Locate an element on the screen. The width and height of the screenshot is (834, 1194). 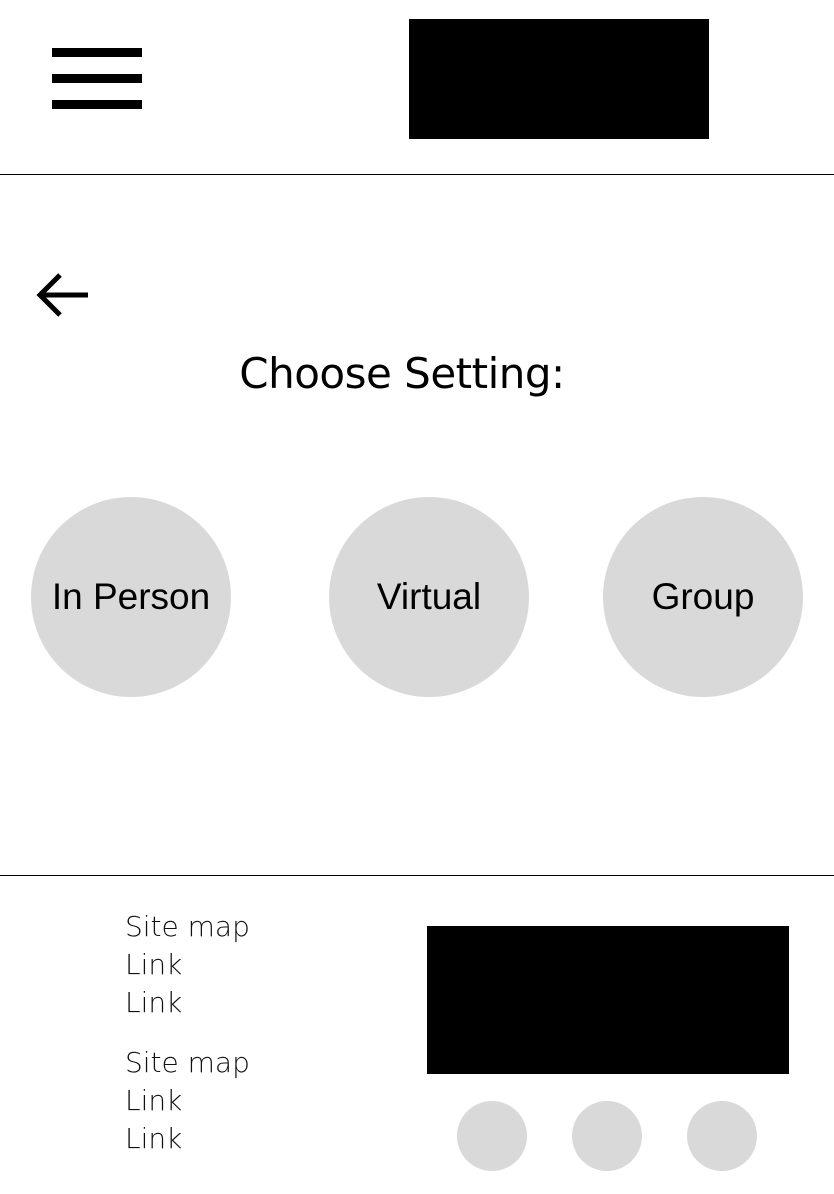
page-title: Choose Setting: is located at coordinates (402, 373).